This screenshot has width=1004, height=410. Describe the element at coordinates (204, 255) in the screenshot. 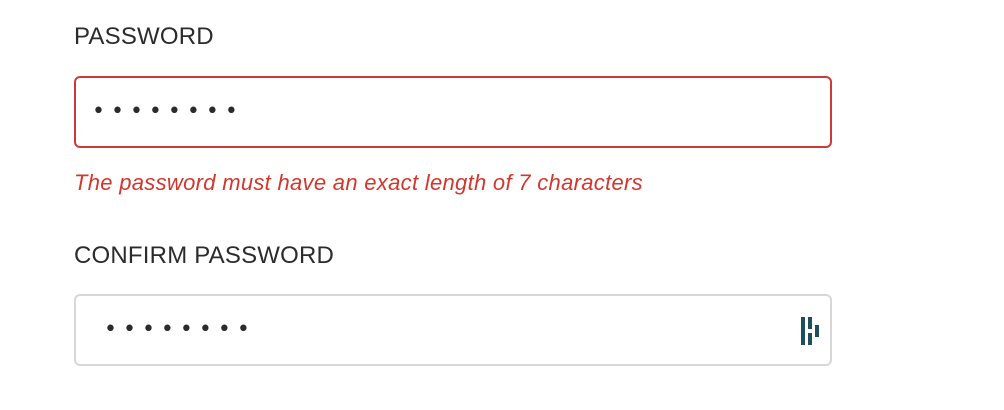

I see `confirm-password-label: CONFIRM PASSWORD` at that location.